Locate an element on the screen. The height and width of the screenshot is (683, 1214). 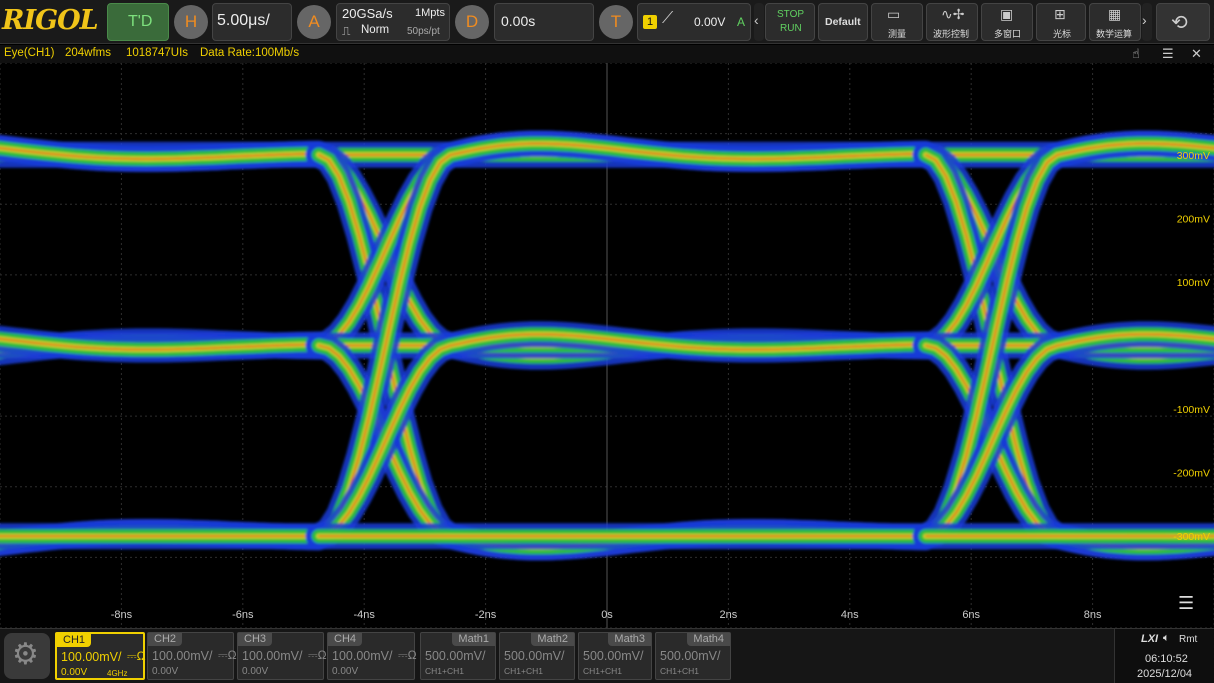
channel-ch4: CH4 100.00mV/ ⎓Ω 0.00V is located at coordinates (372, 656).